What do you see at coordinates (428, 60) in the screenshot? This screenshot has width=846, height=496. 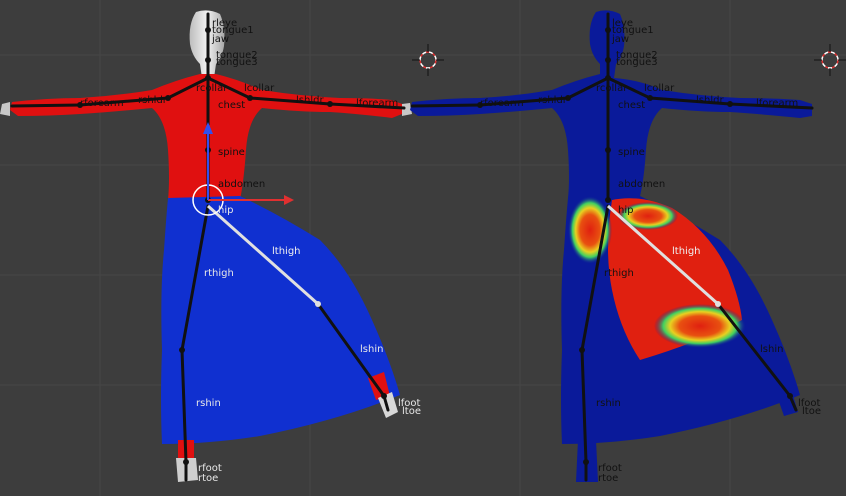 I see `3d-cursor-icon` at bounding box center [428, 60].